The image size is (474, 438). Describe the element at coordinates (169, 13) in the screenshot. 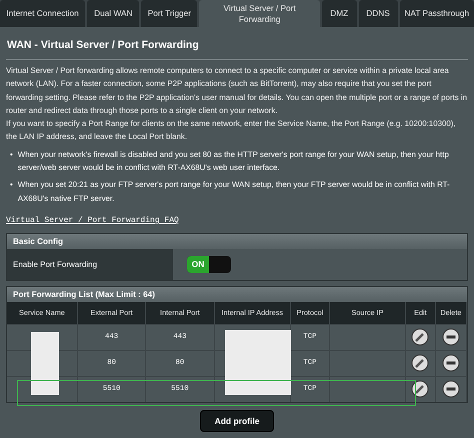

I see `tab: Port Trigger` at that location.